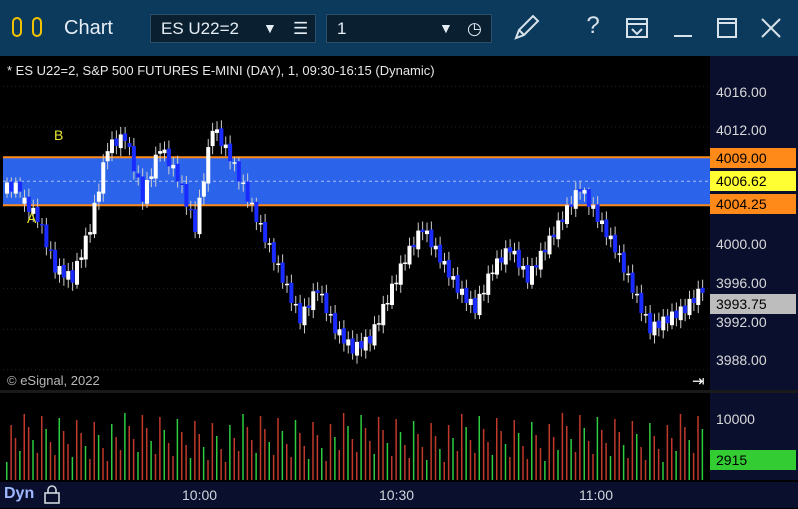  I want to click on help-icon: ?, so click(593, 28).